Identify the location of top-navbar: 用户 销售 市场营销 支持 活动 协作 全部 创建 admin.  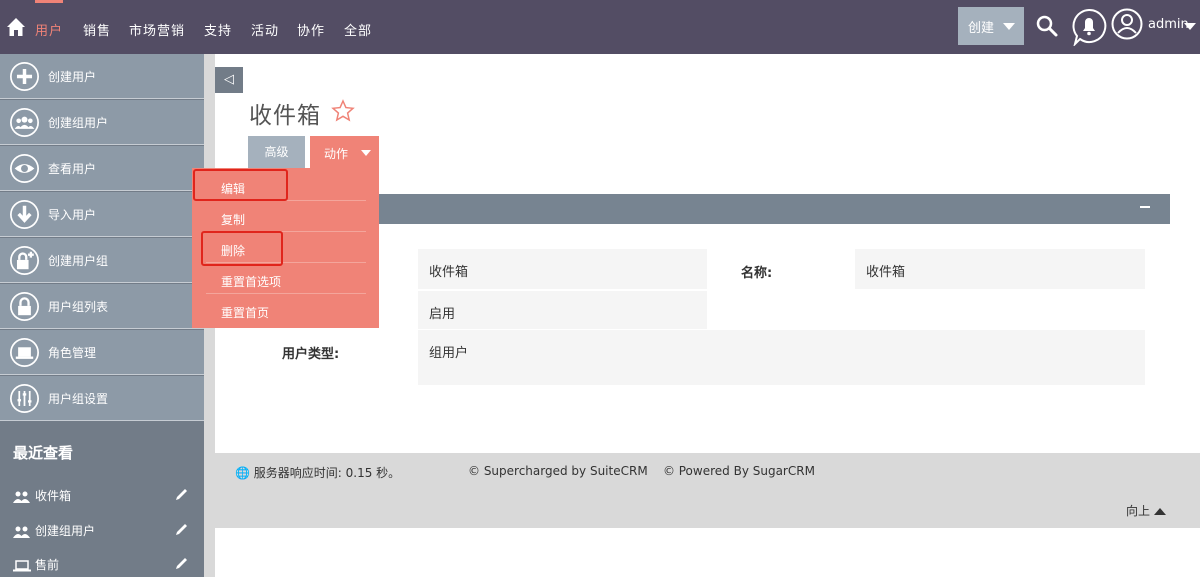
(600, 27).